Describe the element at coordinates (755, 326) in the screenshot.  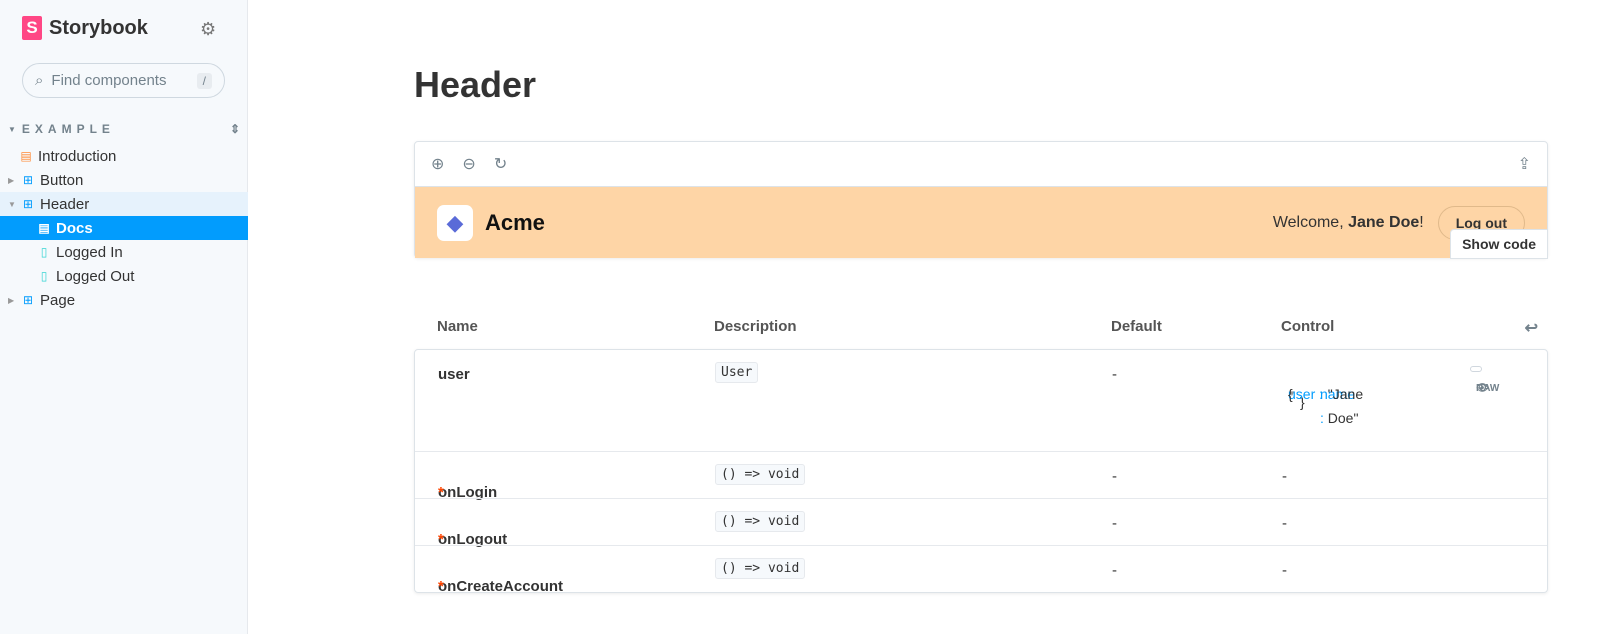
I see `header-description: Description` at that location.